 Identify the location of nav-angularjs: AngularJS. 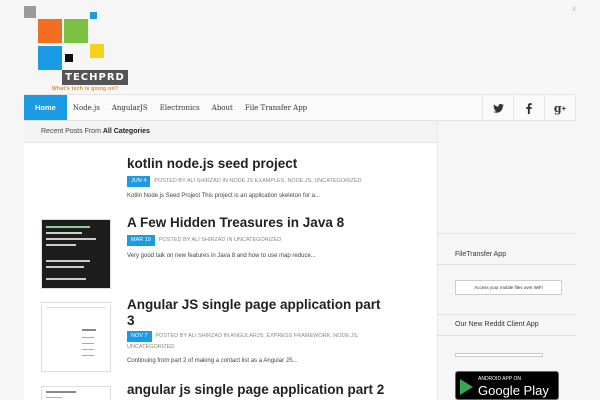
(130, 107).